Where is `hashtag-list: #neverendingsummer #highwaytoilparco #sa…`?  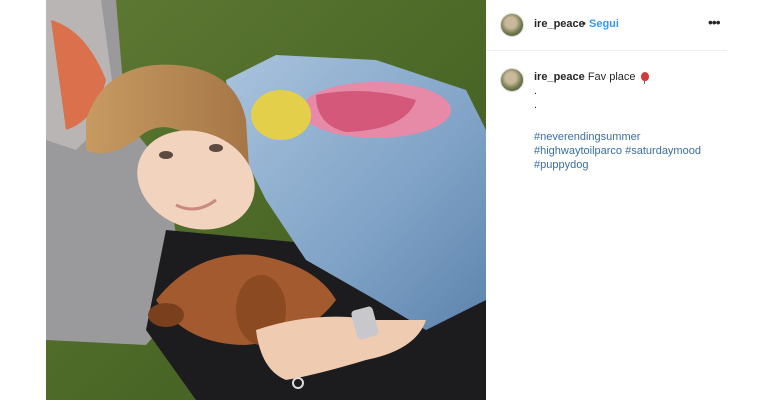
hashtag-list: #neverendingsummer #highwaytoilparco #sa… is located at coordinates (629, 151).